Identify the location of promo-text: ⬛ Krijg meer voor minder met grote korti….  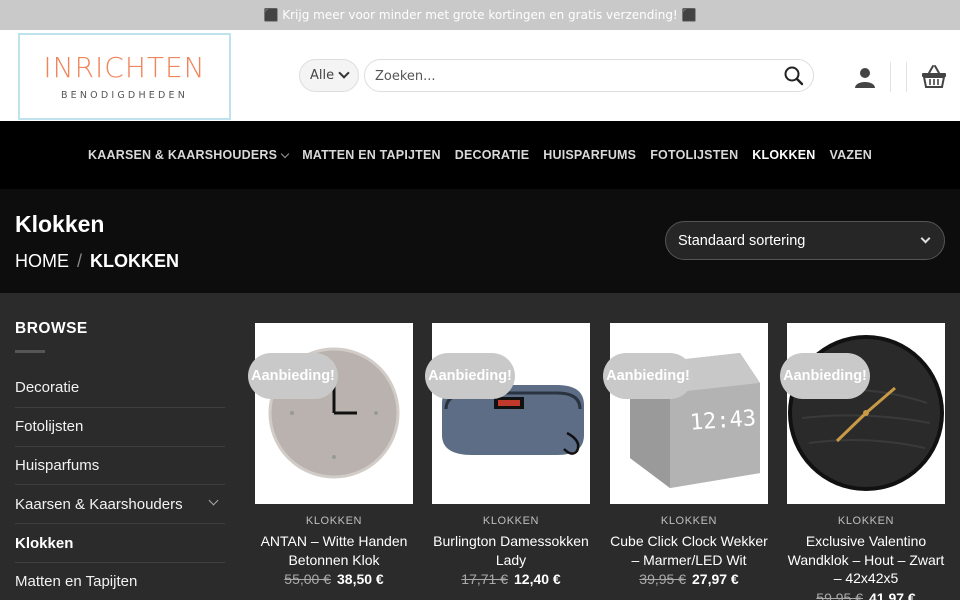
(480, 15).